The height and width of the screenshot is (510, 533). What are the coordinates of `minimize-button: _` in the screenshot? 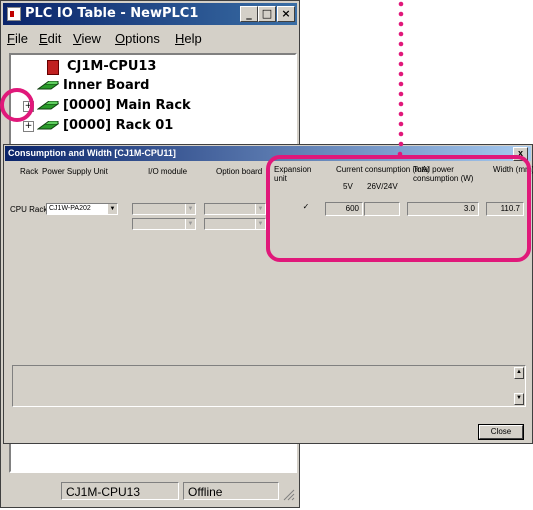 It's located at (249, 14).